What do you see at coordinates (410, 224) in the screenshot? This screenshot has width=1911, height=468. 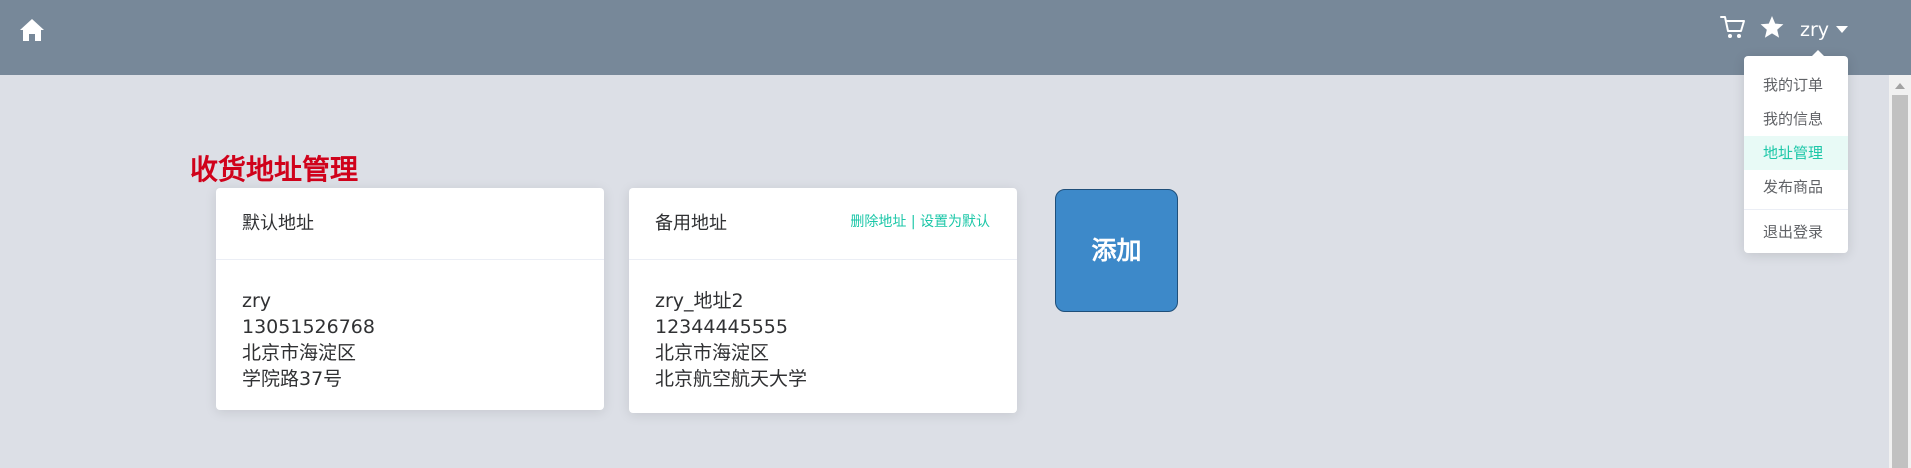 I see `card-header: 默认地址` at bounding box center [410, 224].